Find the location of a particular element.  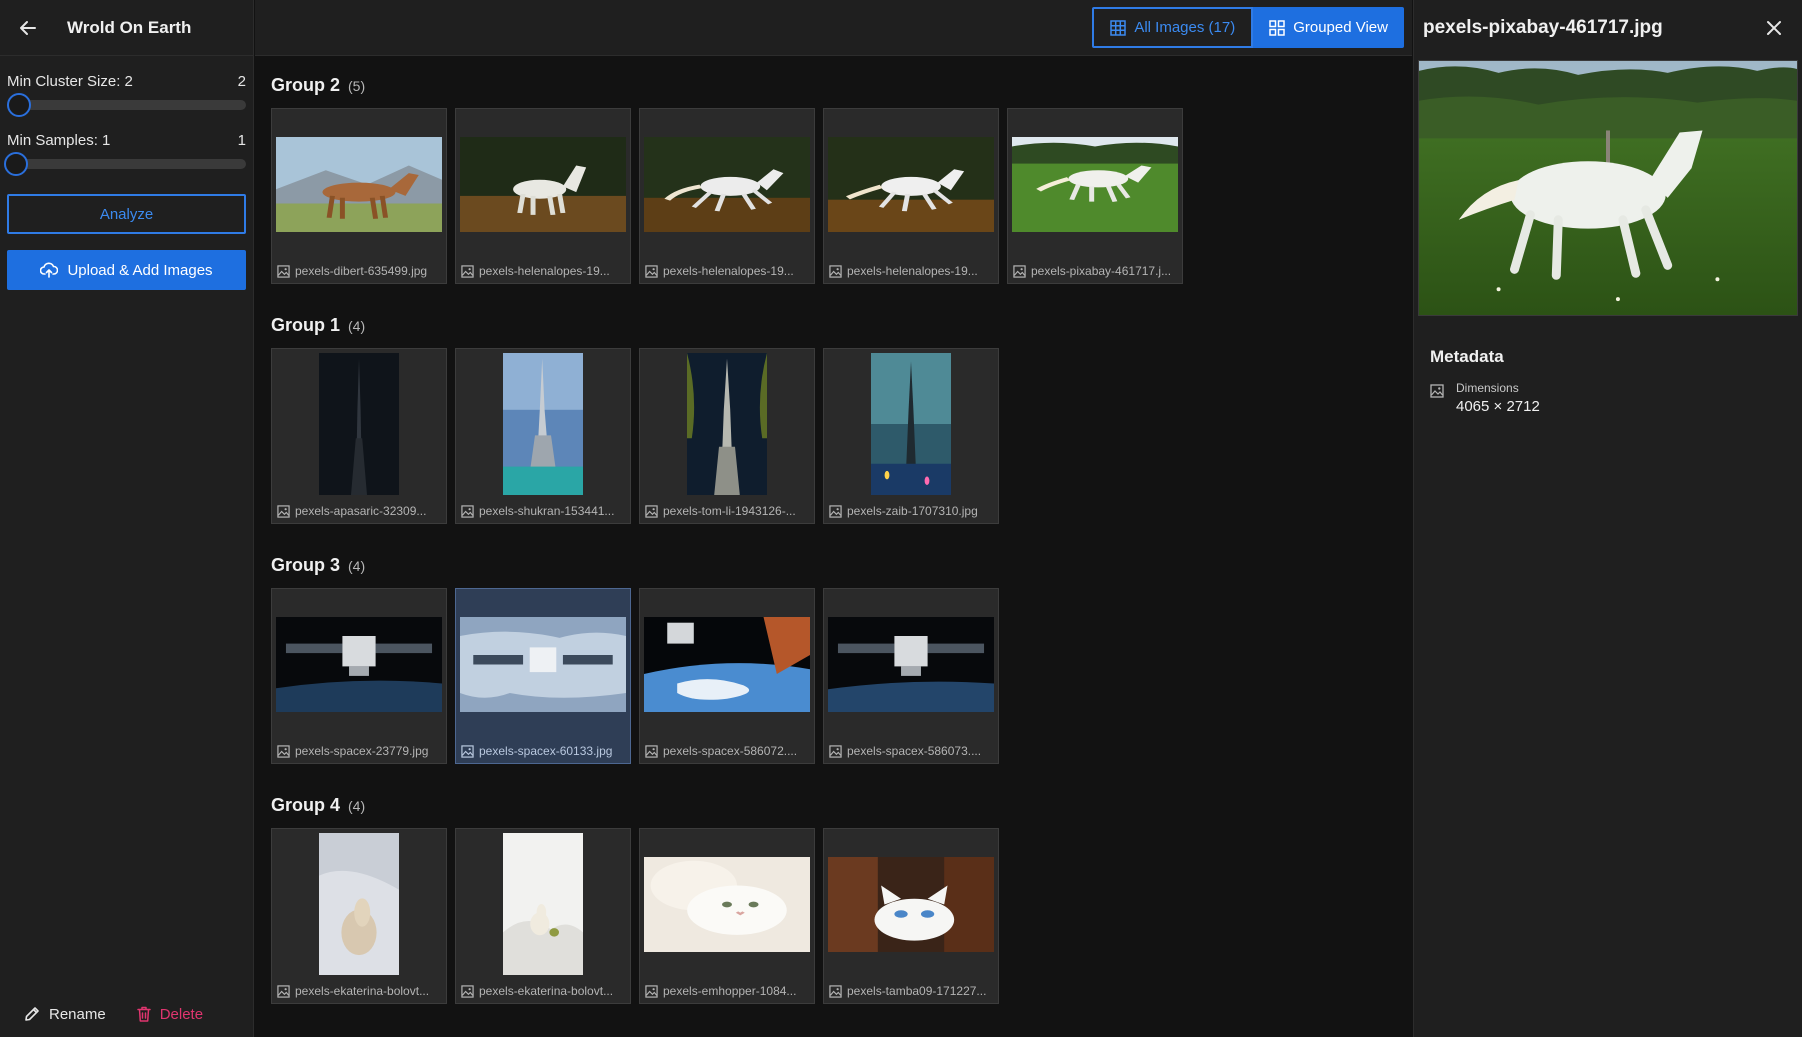

group-title: Group 2 is located at coordinates (306, 85).